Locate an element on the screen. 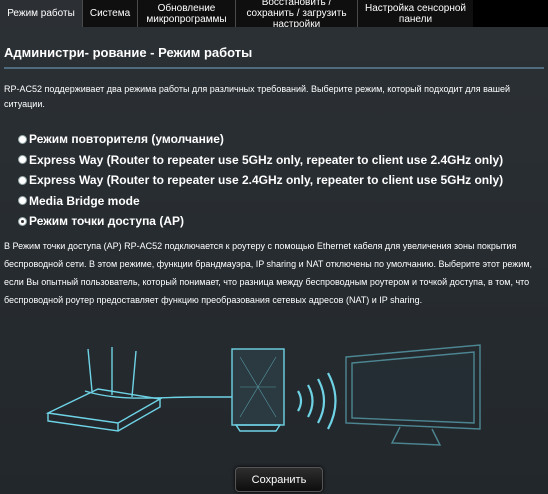 The image size is (548, 494). mode-option-label: Режим точки доступа (AP) is located at coordinates (106, 221).